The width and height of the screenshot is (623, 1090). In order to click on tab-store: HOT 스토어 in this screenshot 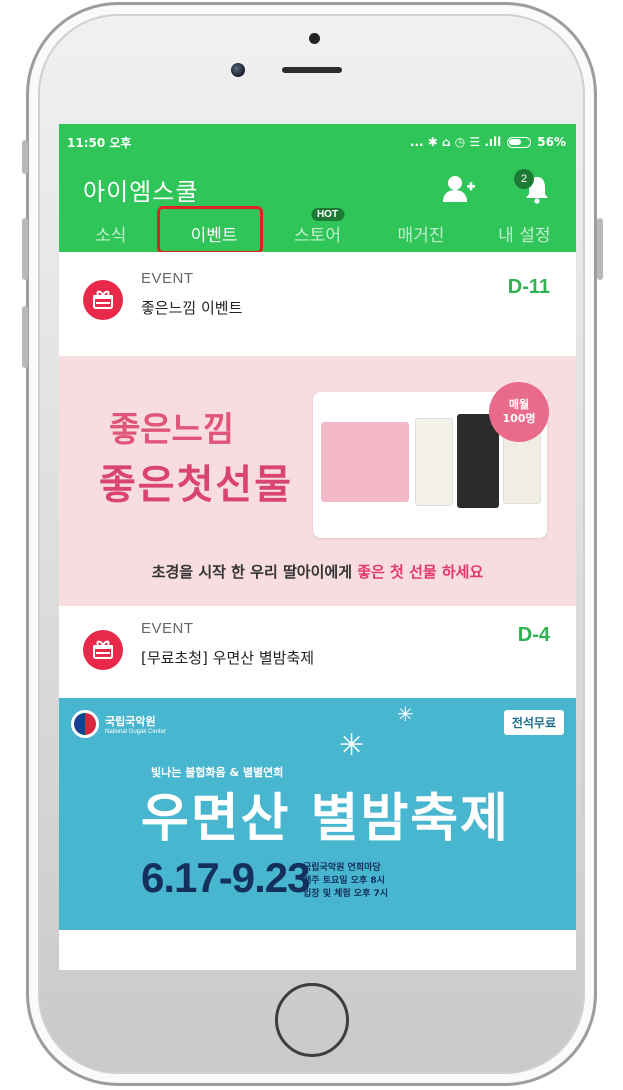, I will do `click(317, 230)`.